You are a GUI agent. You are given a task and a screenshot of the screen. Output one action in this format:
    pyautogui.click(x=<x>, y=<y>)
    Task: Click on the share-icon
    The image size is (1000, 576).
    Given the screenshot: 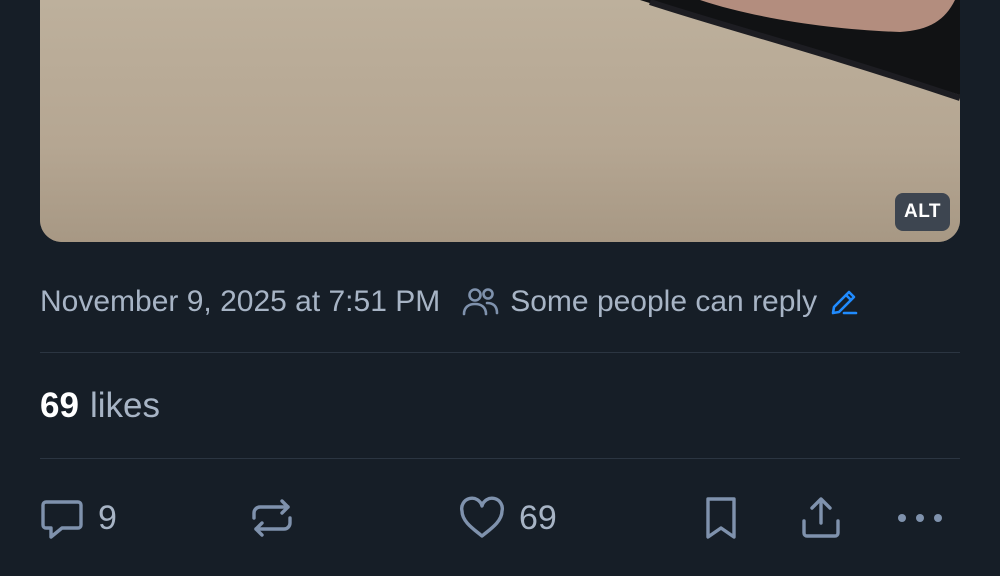 What is the action you would take?
    pyautogui.click(x=821, y=518)
    